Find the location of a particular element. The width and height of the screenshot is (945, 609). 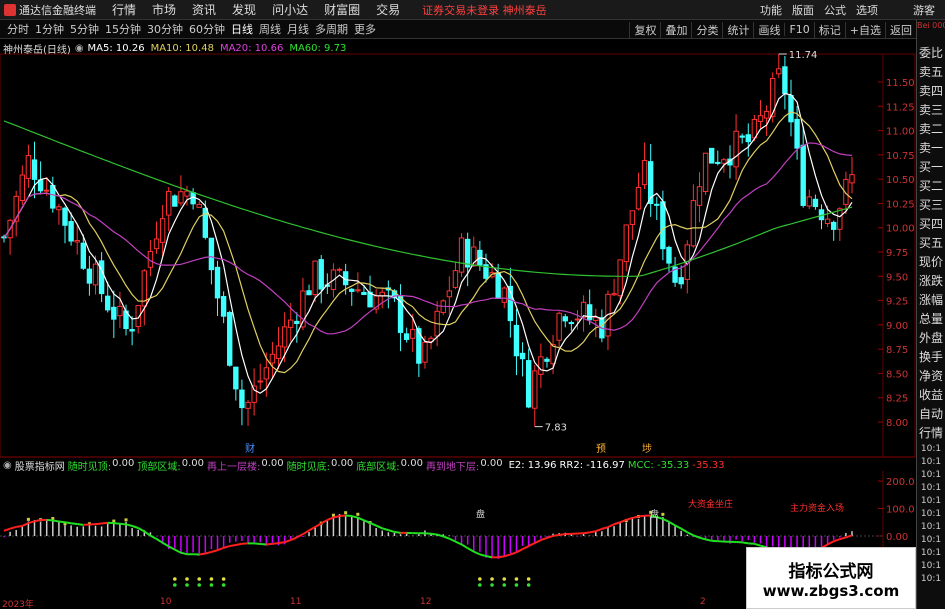

price-tick-label: 11.25 is located at coordinates (900, 107).